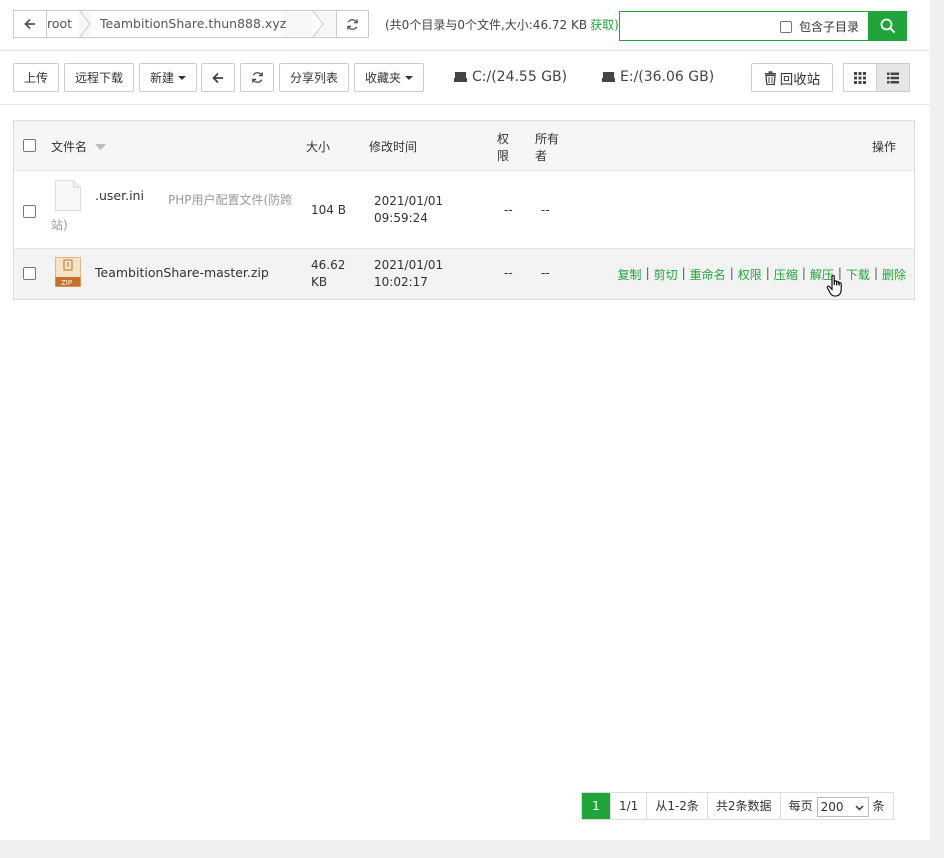 Image resolution: width=944 pixels, height=858 pixels. What do you see at coordinates (878, 806) in the screenshot?
I see `per-page-unit: 条` at bounding box center [878, 806].